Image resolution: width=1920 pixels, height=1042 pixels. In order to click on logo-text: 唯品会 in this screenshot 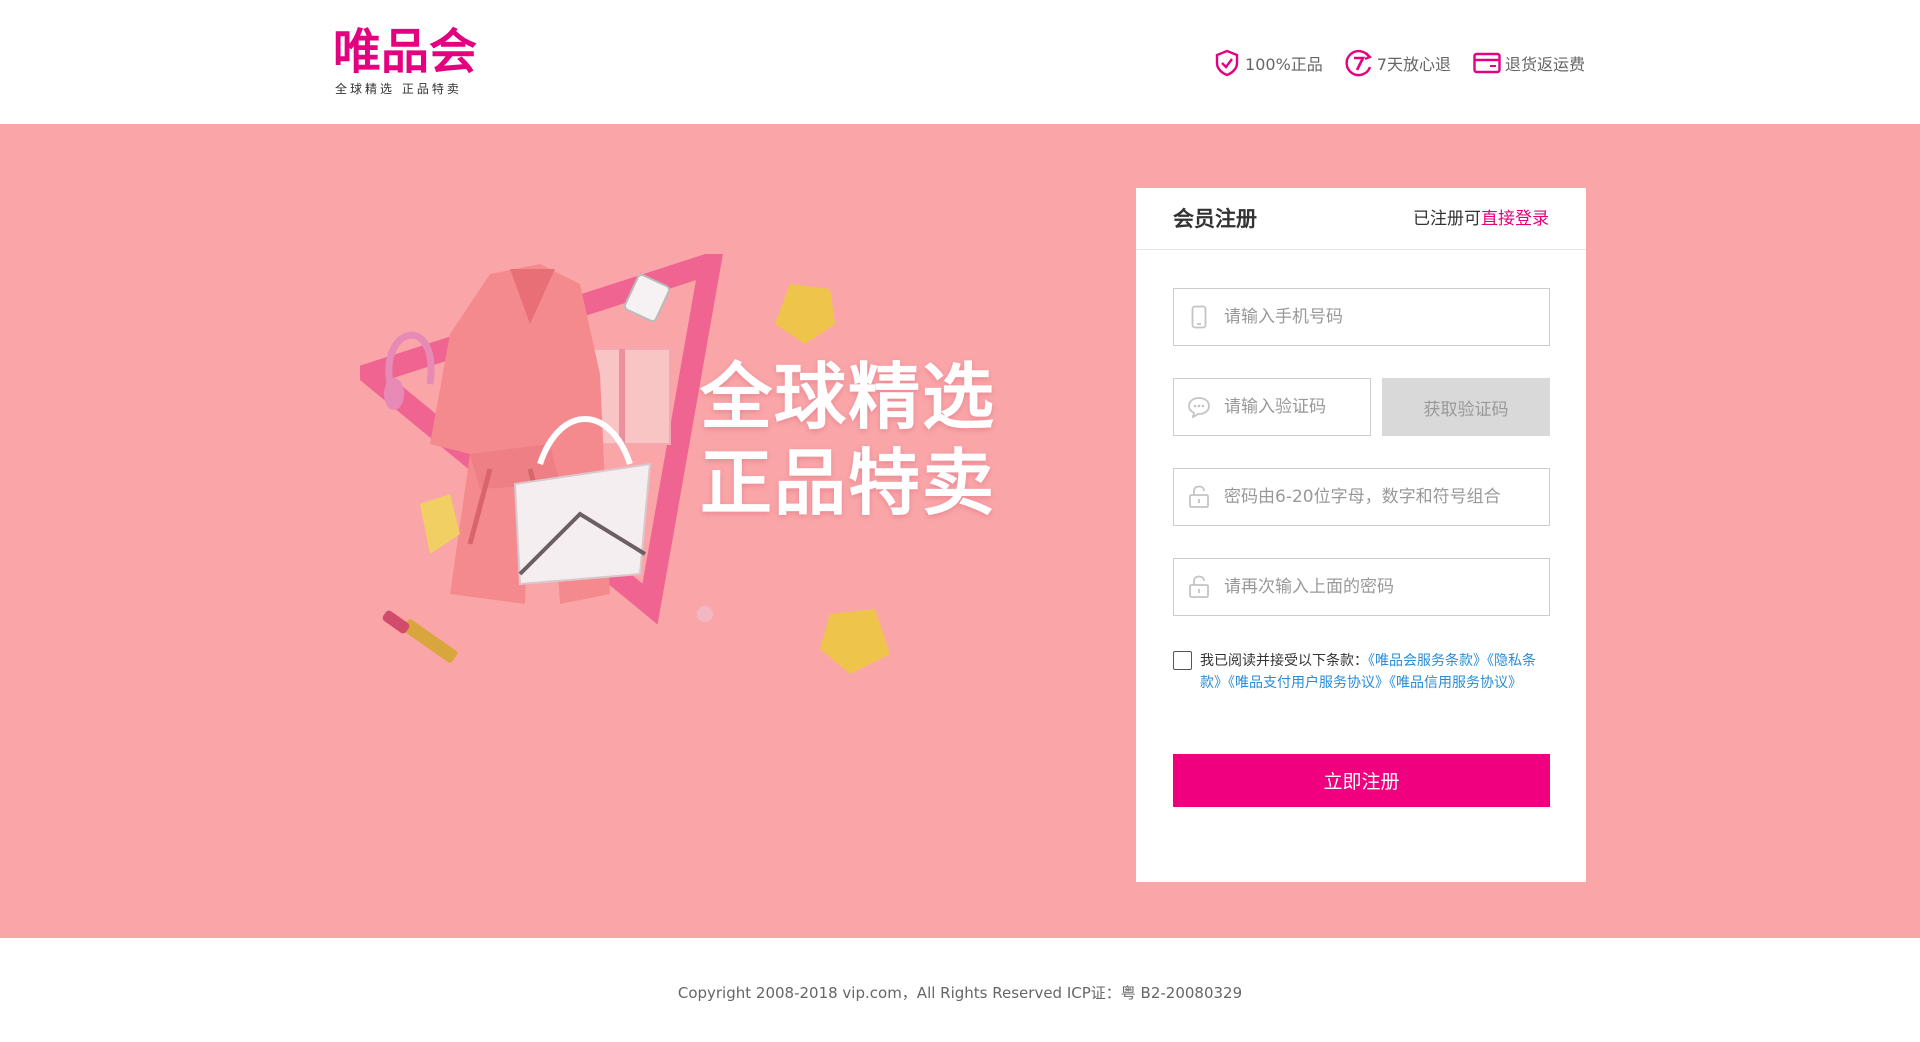, I will do `click(405, 52)`.